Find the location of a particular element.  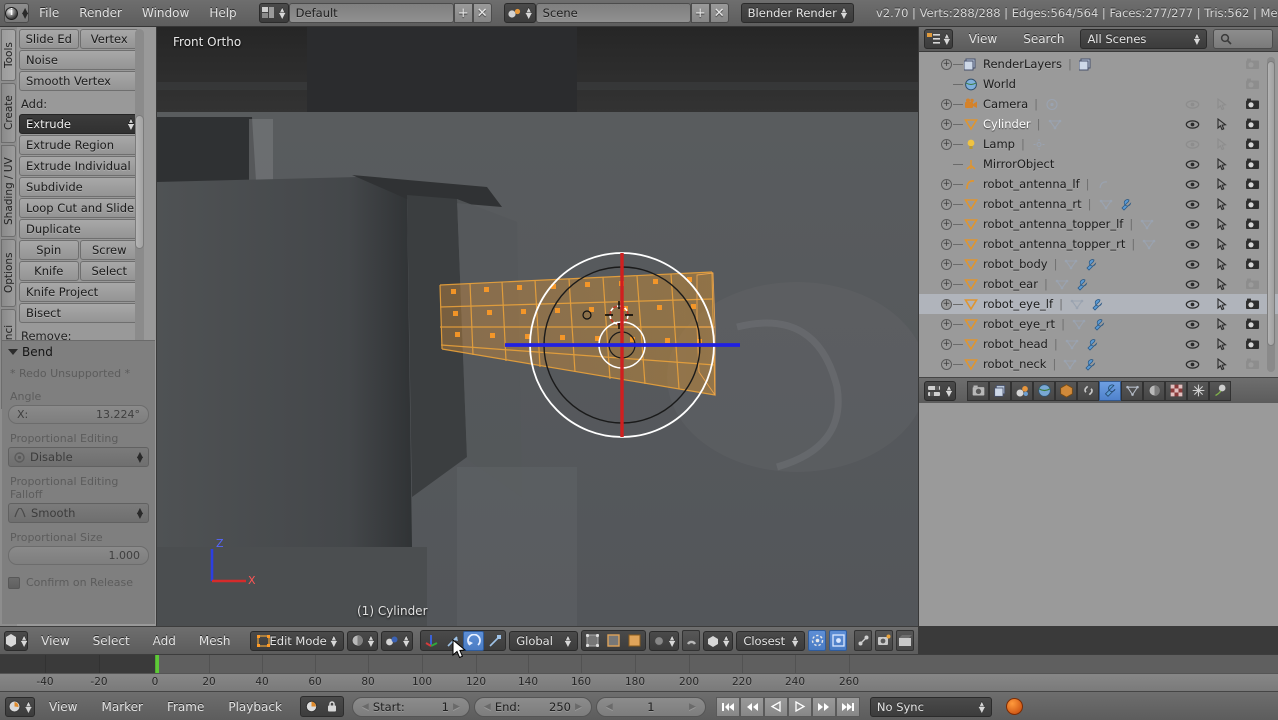

timeline-menu-marker: Marker is located at coordinates (121, 707).